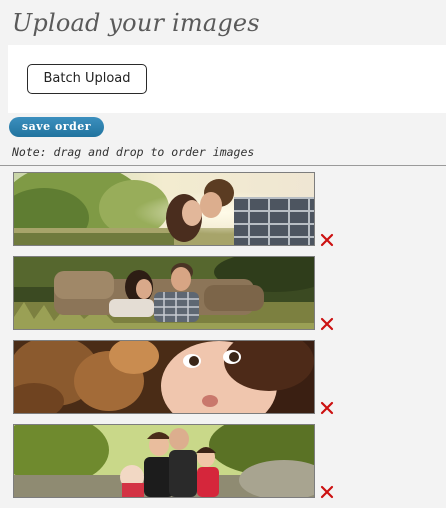 This screenshot has height=508, width=446. What do you see at coordinates (223, 165) in the screenshot?
I see `divider` at bounding box center [223, 165].